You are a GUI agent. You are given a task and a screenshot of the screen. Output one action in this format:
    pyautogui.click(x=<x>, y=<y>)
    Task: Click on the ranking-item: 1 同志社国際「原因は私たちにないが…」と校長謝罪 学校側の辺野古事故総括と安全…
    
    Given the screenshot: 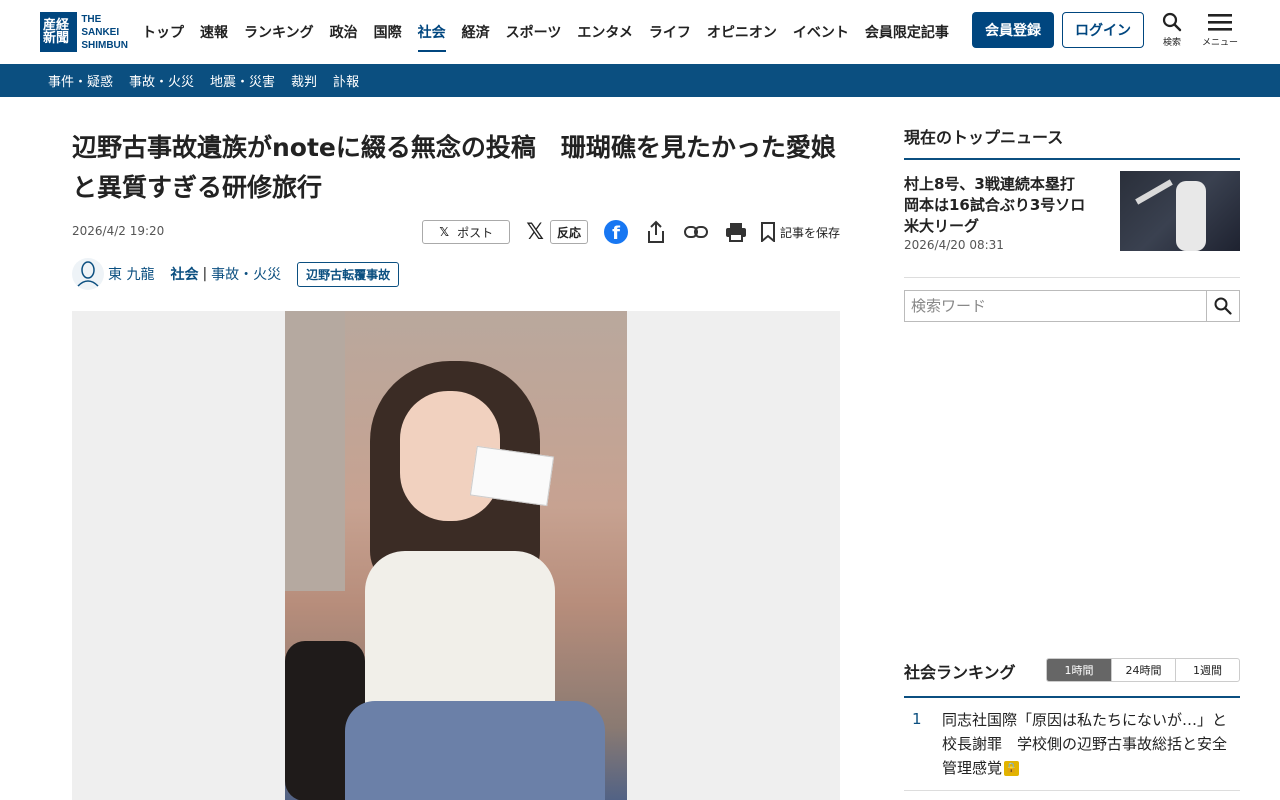 What is the action you would take?
    pyautogui.click(x=1072, y=744)
    